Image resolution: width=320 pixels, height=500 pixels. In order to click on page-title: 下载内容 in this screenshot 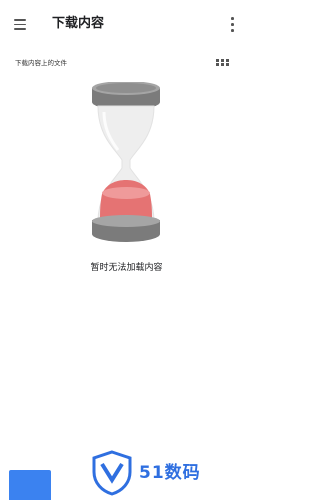, I will do `click(78, 23)`.